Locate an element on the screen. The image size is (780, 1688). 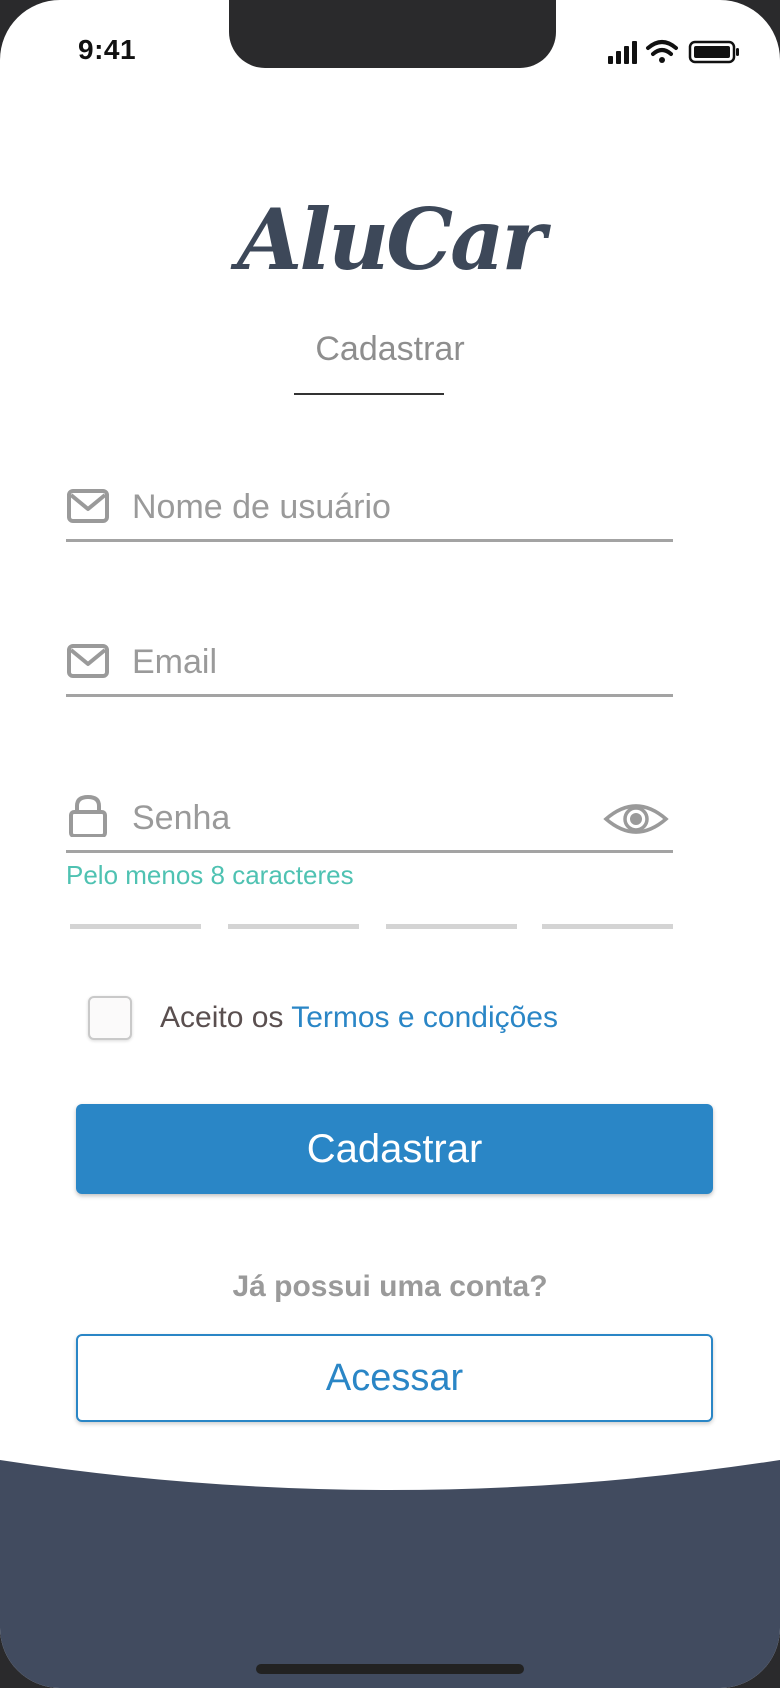
tab-cadastrar: Cadastrar is located at coordinates (390, 349).